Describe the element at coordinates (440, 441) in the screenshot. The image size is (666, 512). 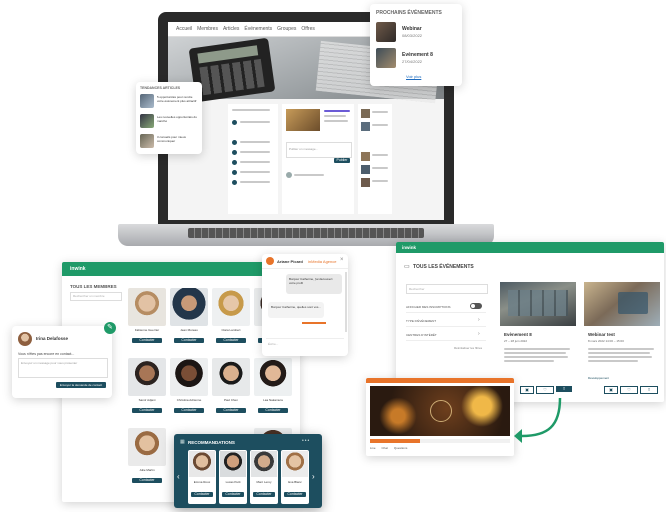
I see `video-progress-bar` at that location.